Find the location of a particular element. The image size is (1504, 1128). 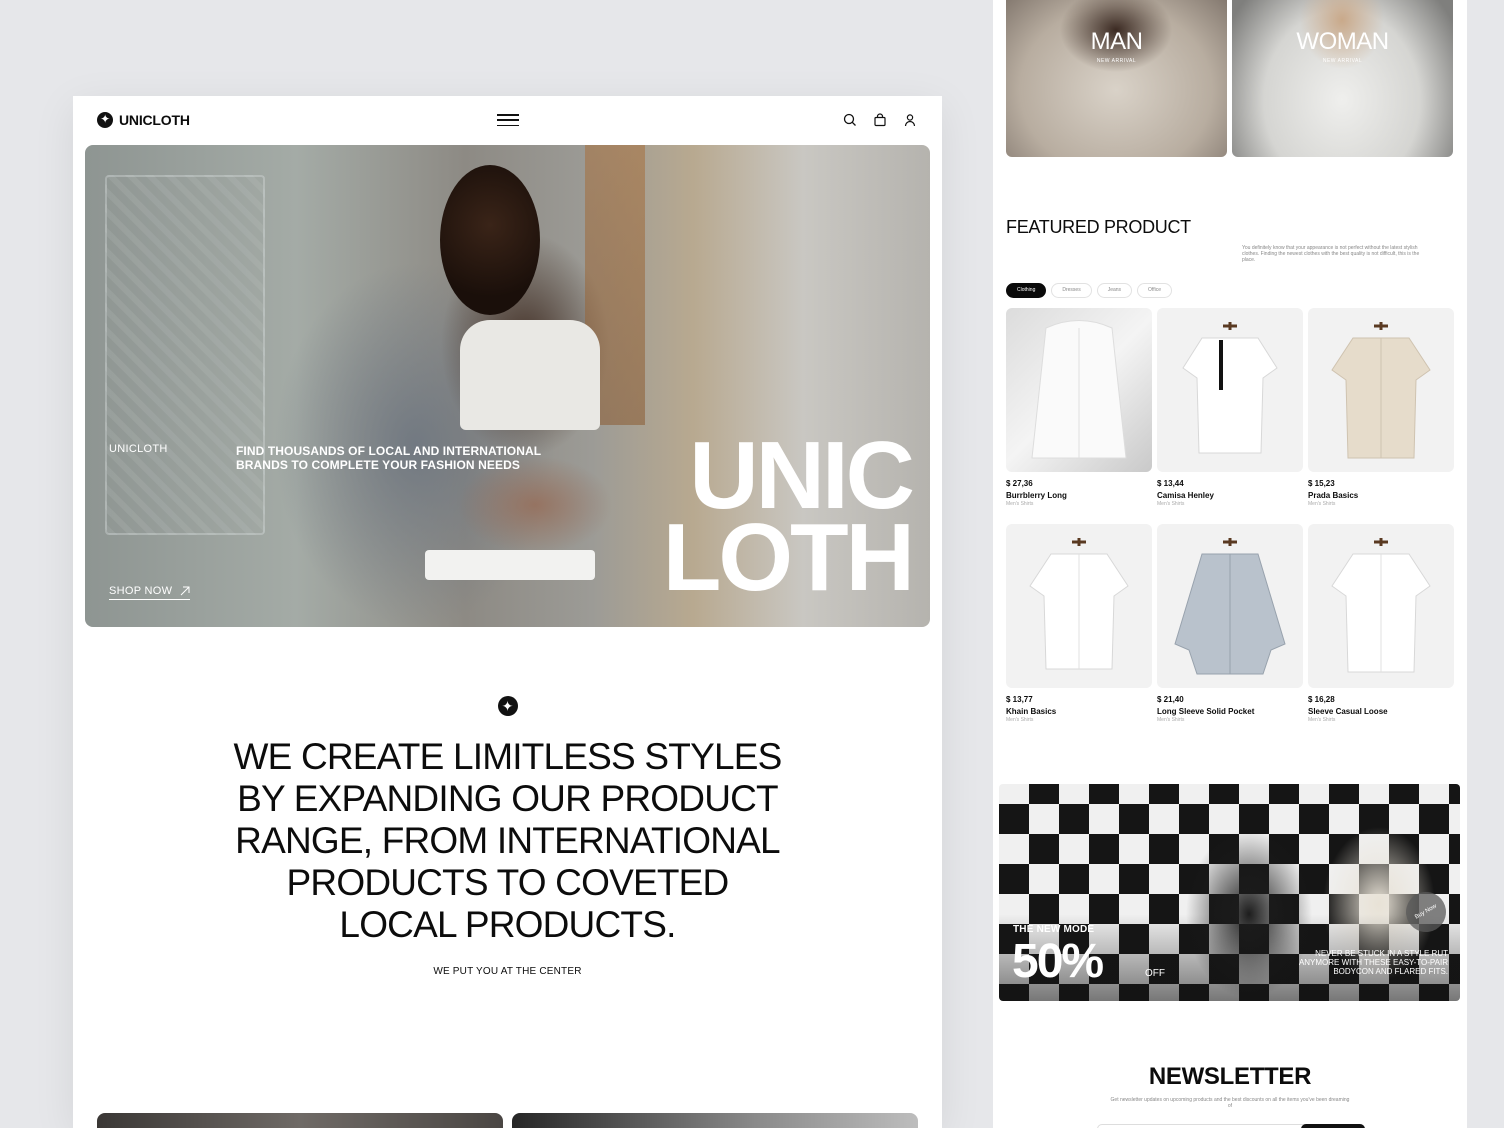

promo-off: OFF is located at coordinates (1155, 973).